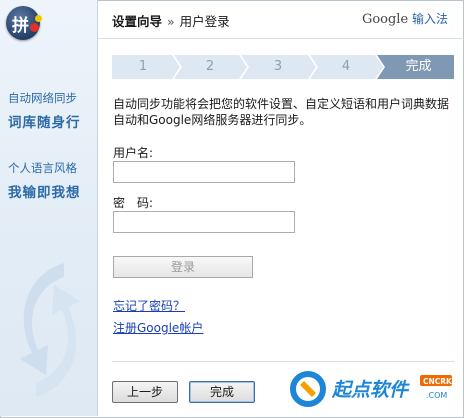  Describe the element at coordinates (34, 27) in the screenshot. I see `logo-red-dot` at that location.